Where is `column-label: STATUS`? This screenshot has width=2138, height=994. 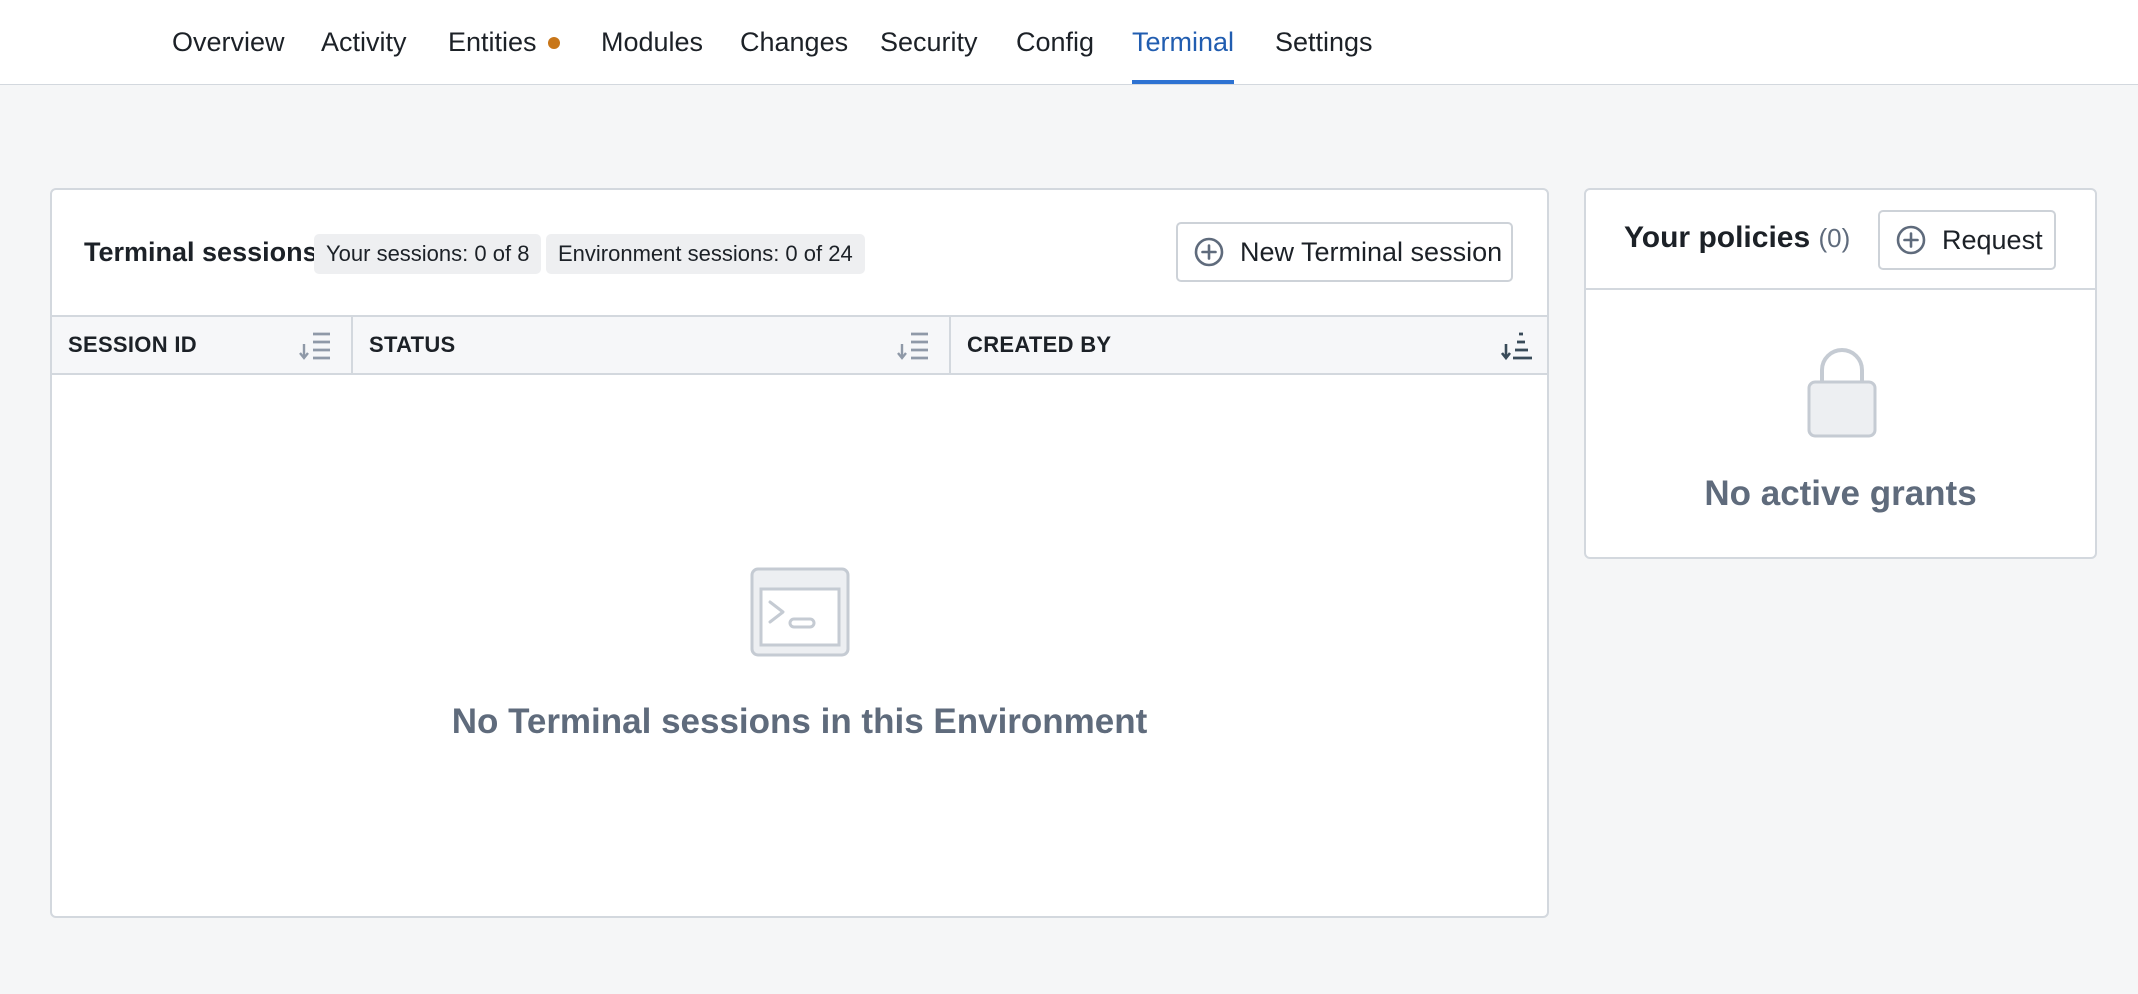 column-label: STATUS is located at coordinates (412, 344).